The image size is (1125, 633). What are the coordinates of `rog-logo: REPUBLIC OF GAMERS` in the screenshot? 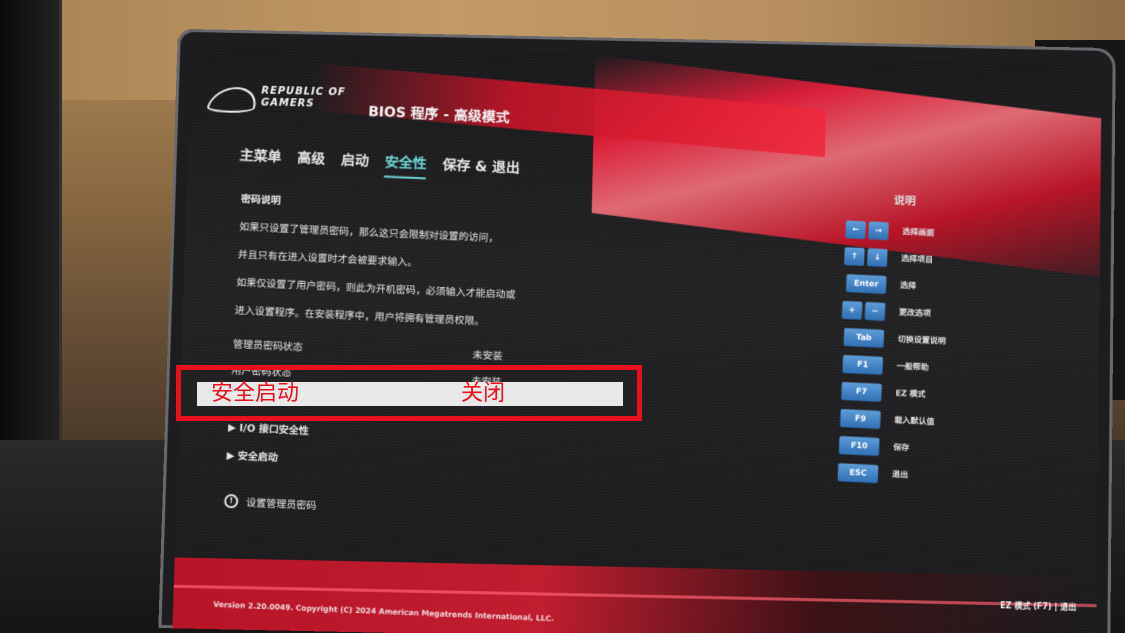 It's located at (282, 104).